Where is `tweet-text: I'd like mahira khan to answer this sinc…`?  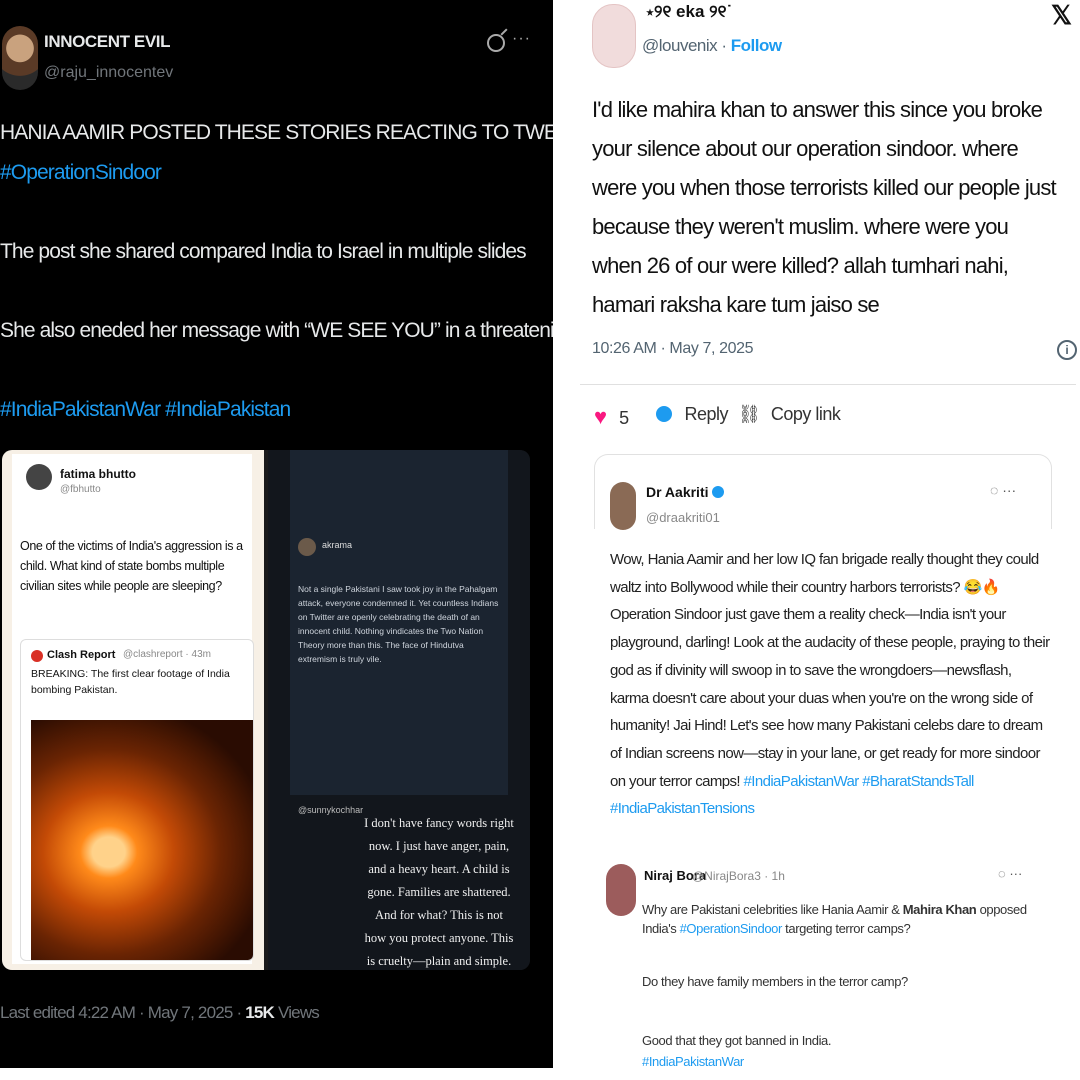
tweet-text: I'd like mahira khan to answer this sinc… is located at coordinates (824, 207).